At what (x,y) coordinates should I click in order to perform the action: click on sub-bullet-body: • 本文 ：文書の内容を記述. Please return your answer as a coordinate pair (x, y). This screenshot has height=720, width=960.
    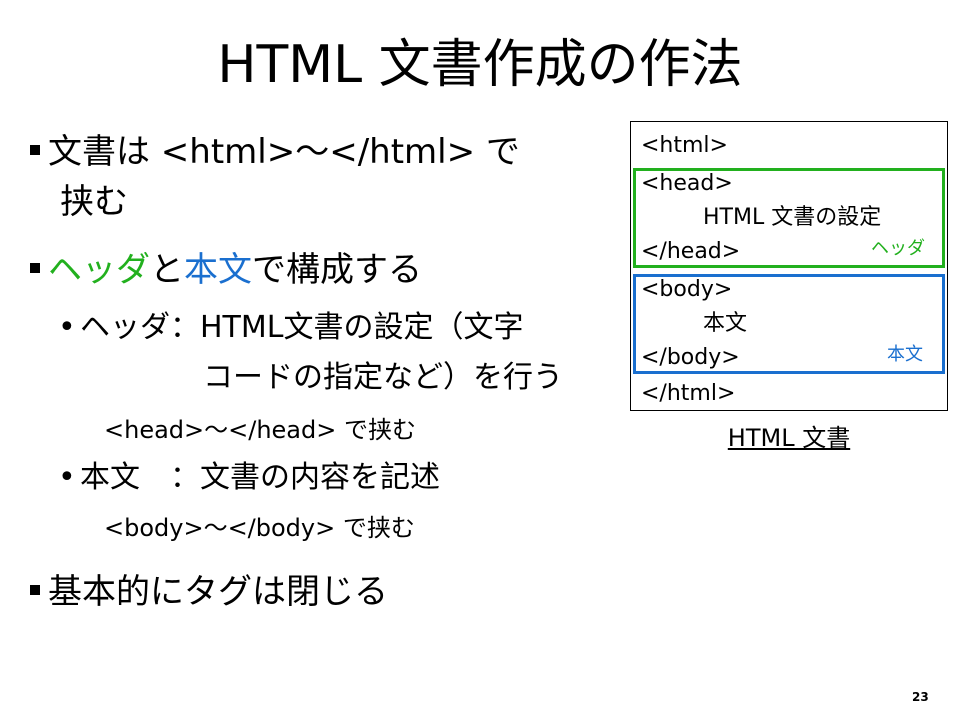
    Looking at the image, I should click on (249, 478).